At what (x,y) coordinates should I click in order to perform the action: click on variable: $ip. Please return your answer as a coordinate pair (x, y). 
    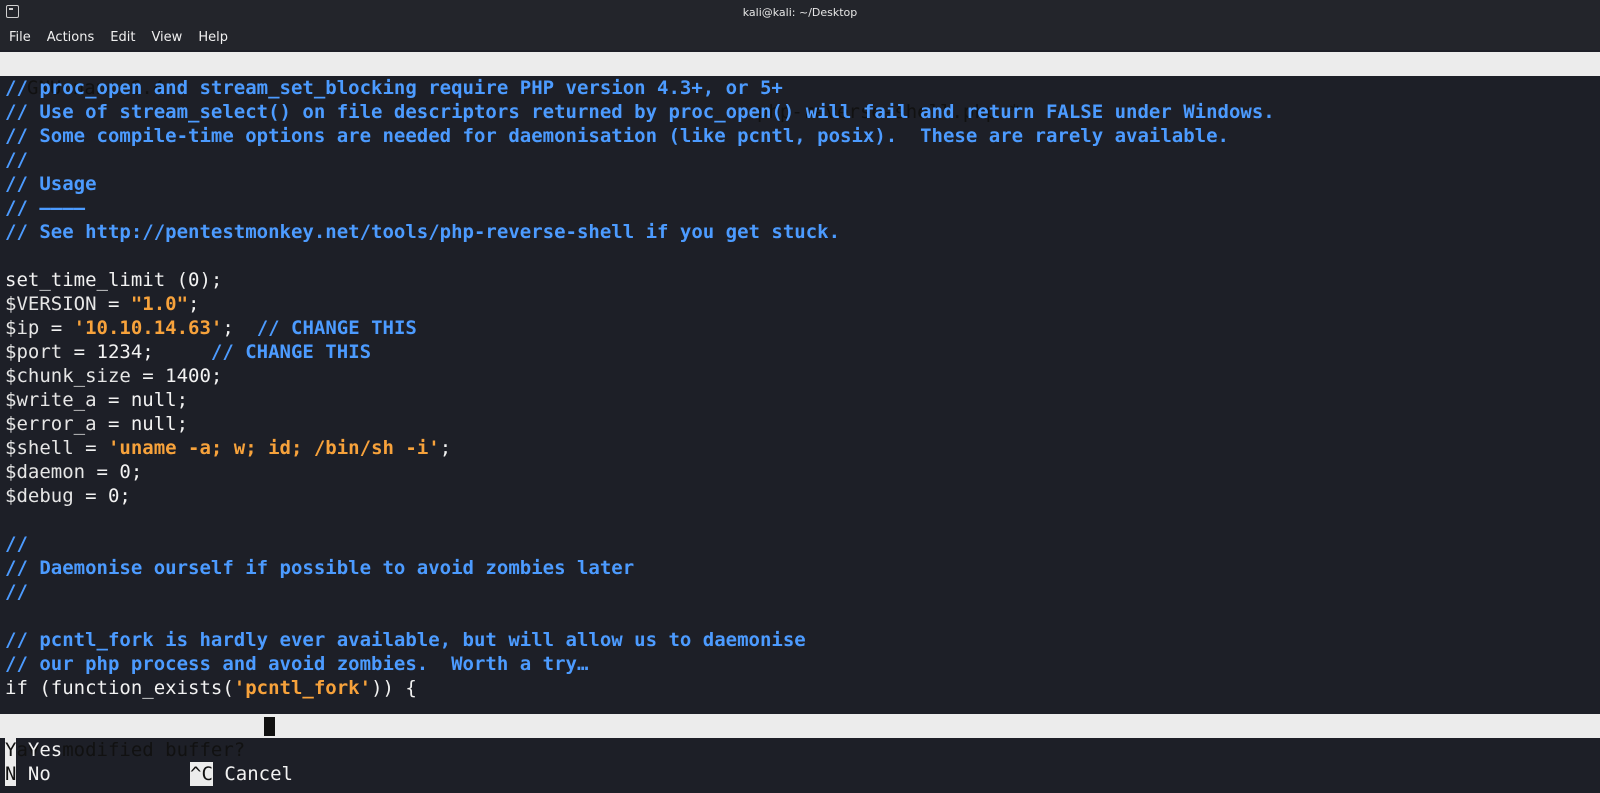
    Looking at the image, I should click on (22, 328).